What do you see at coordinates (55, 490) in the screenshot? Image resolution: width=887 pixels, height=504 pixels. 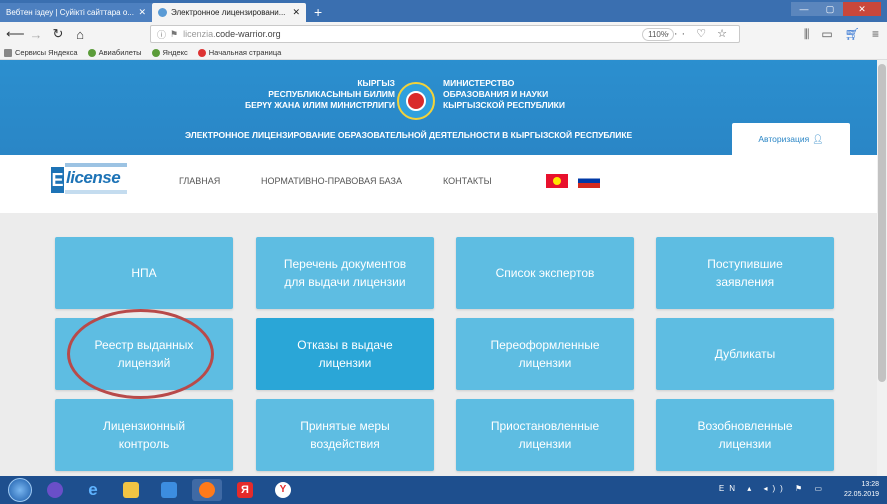 I see `taskbar-app-icon` at bounding box center [55, 490].